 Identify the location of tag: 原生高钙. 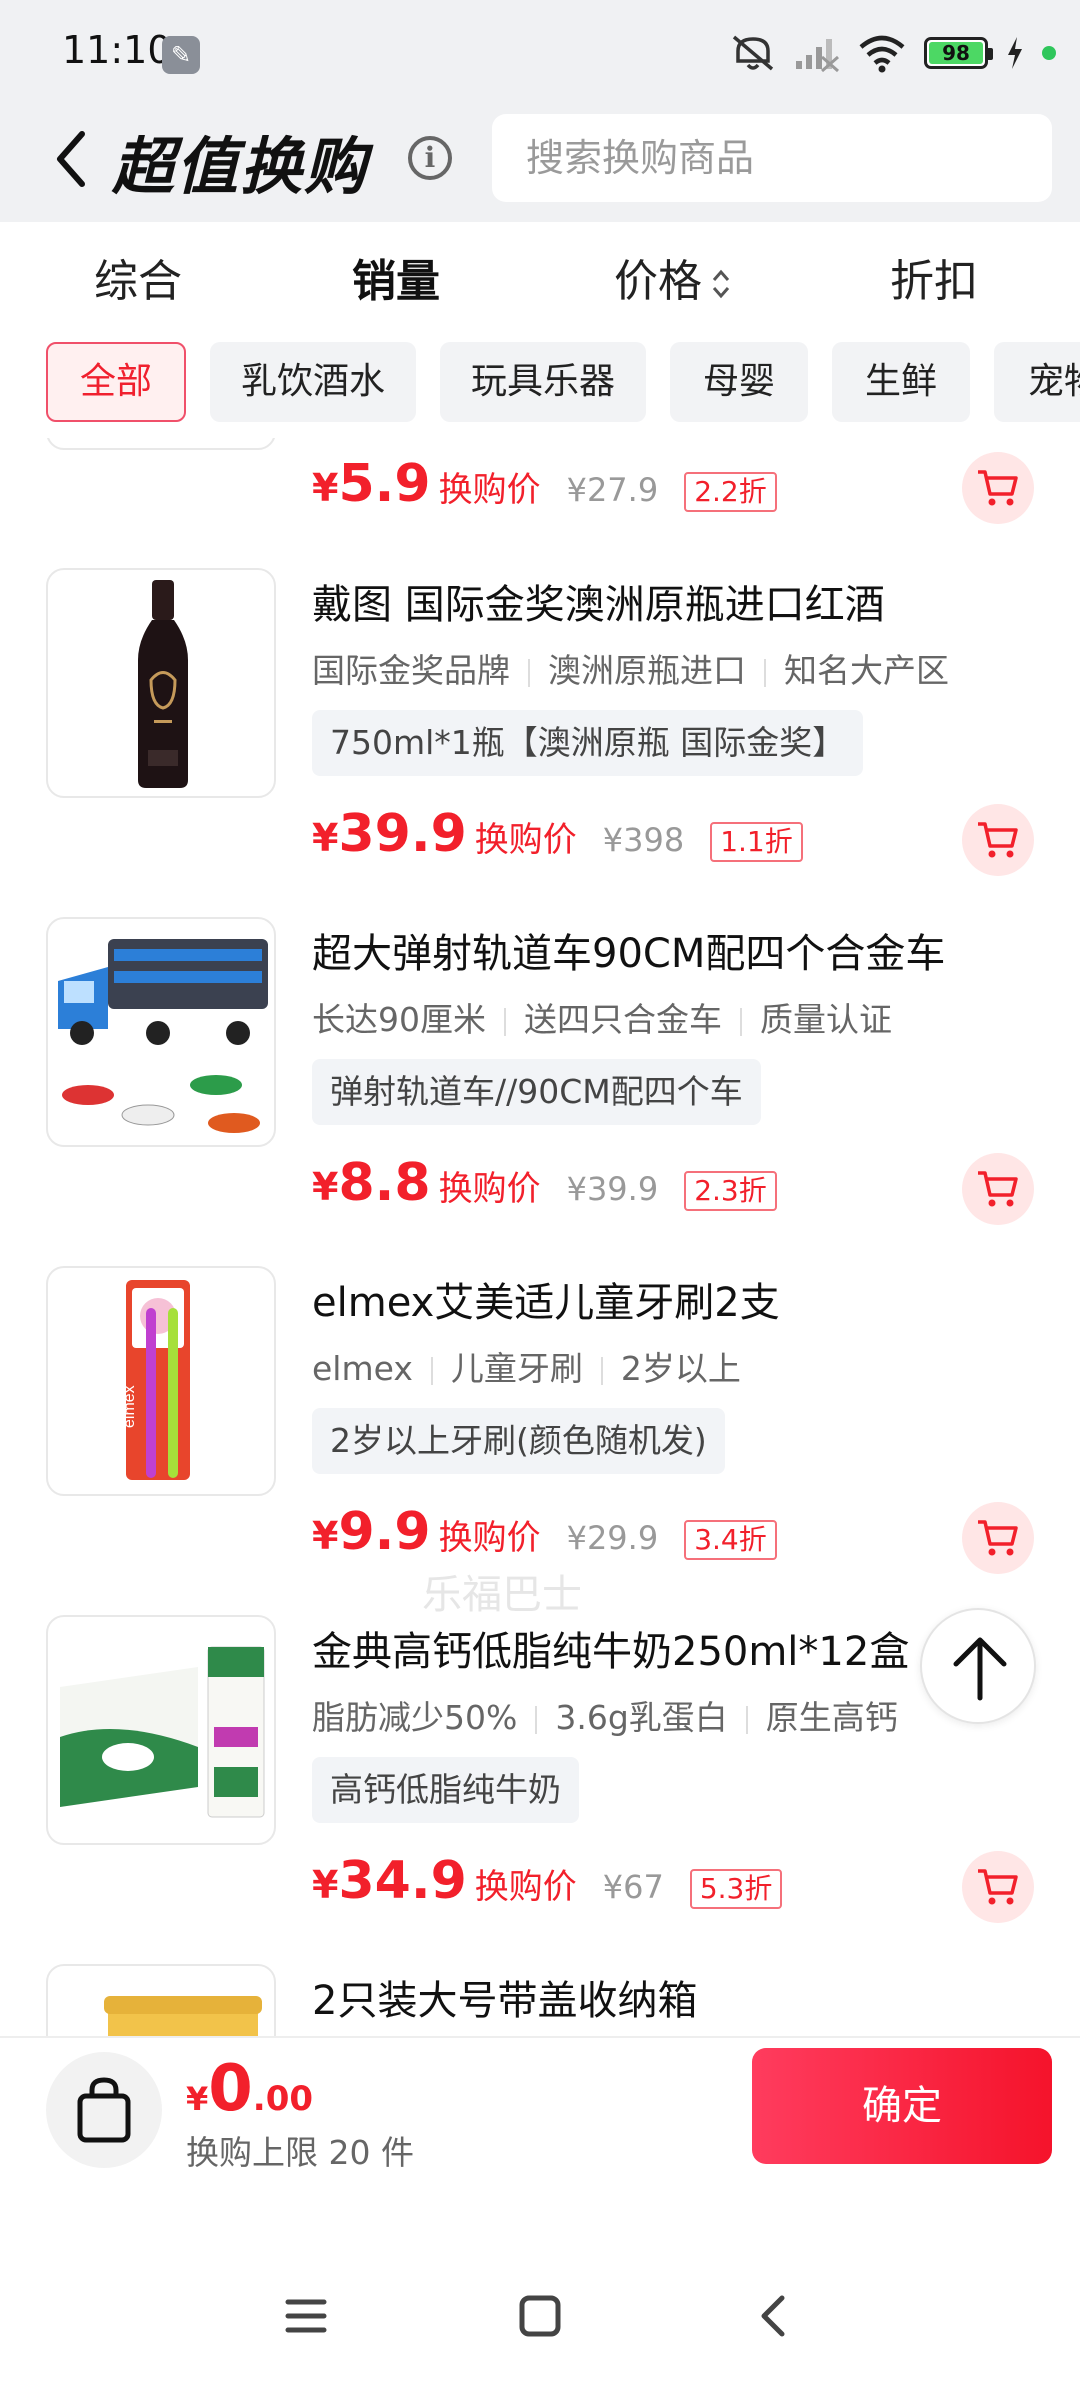
(831, 1717).